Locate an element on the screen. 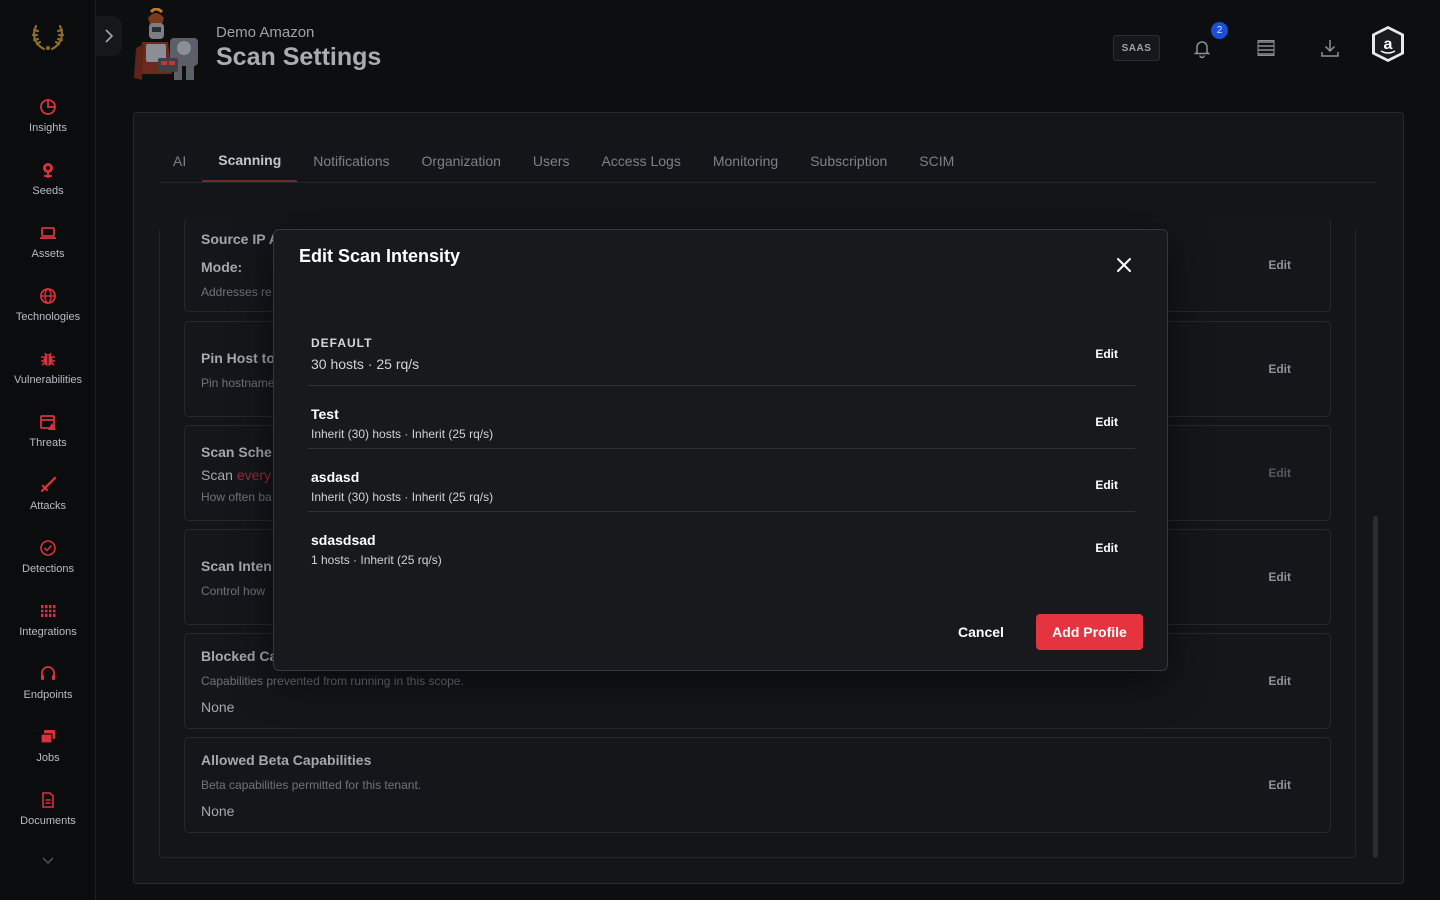  tab-organization: Organization is located at coordinates (461, 161).